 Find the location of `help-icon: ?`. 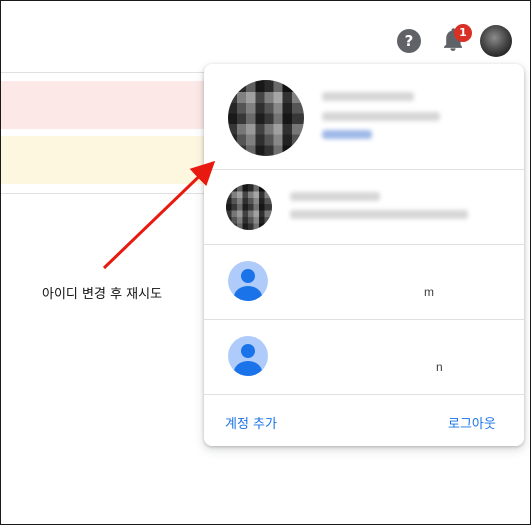

help-icon: ? is located at coordinates (409, 41).